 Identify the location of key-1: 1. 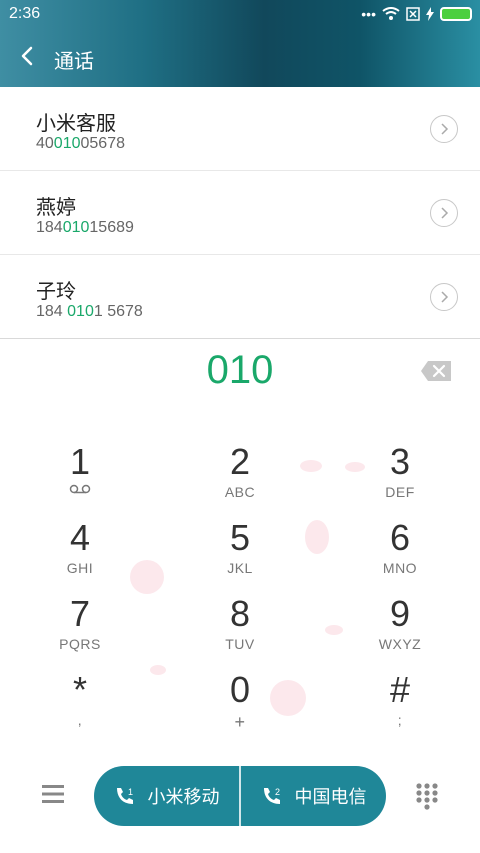
(80, 478).